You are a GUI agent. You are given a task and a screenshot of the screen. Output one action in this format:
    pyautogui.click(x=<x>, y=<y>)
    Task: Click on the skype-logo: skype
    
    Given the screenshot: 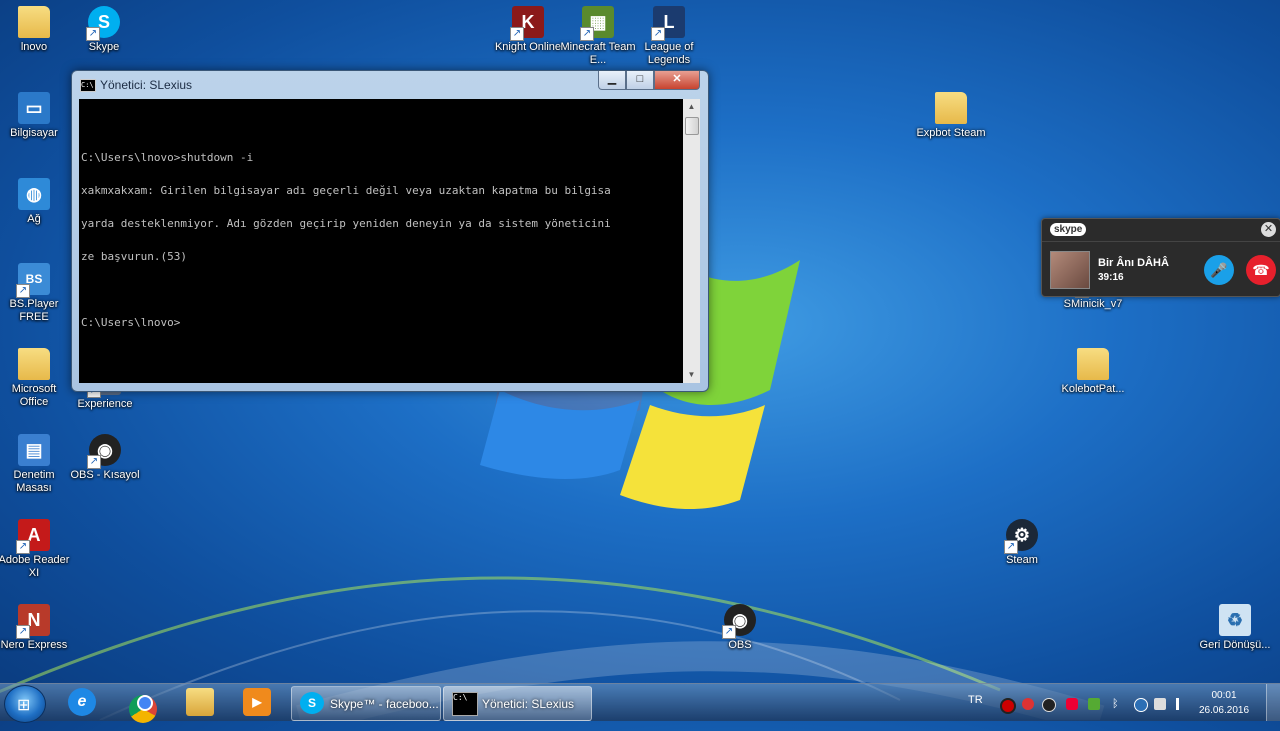 What is the action you would take?
    pyautogui.click(x=1068, y=229)
    